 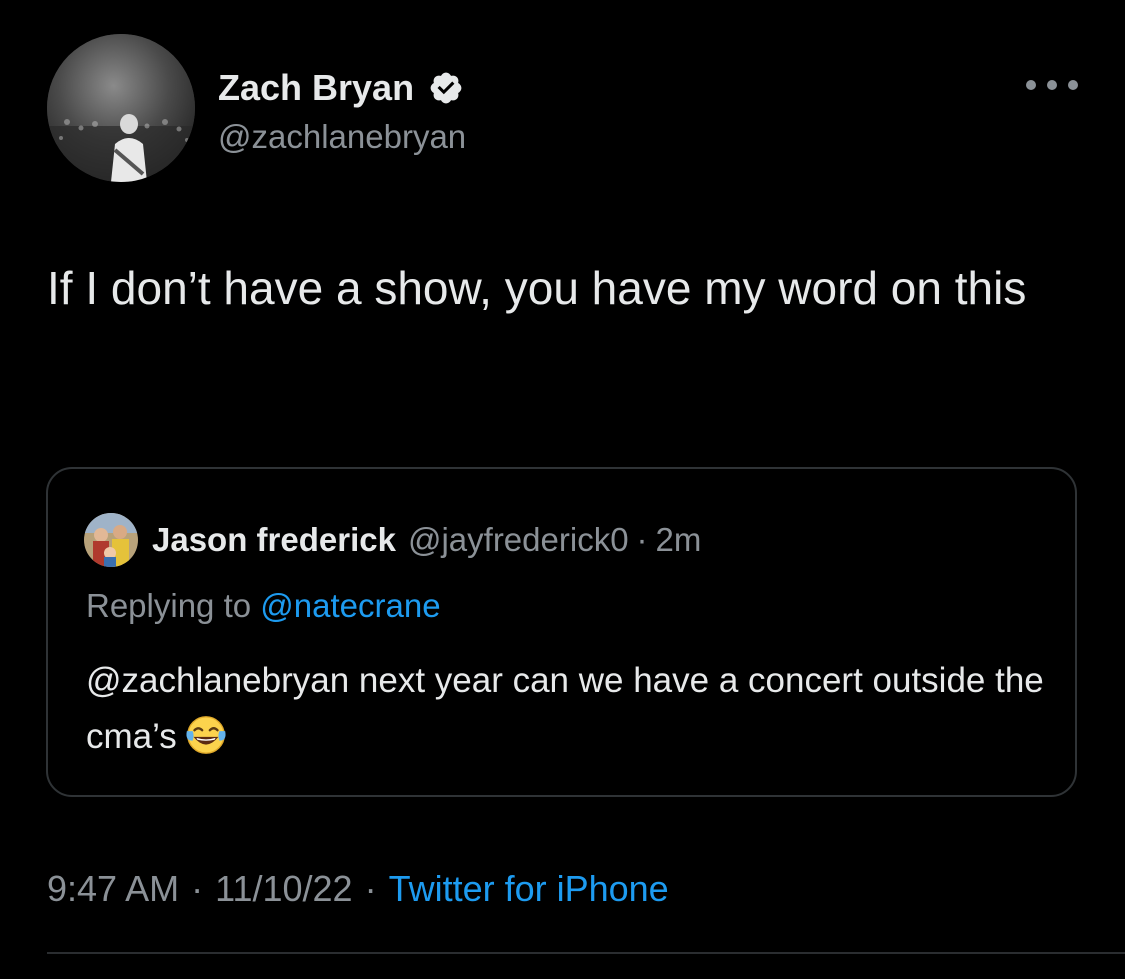 I want to click on quoted-tweet-header: Jason frederick @jayfrederick0 · 2m, so click(x=393, y=540).